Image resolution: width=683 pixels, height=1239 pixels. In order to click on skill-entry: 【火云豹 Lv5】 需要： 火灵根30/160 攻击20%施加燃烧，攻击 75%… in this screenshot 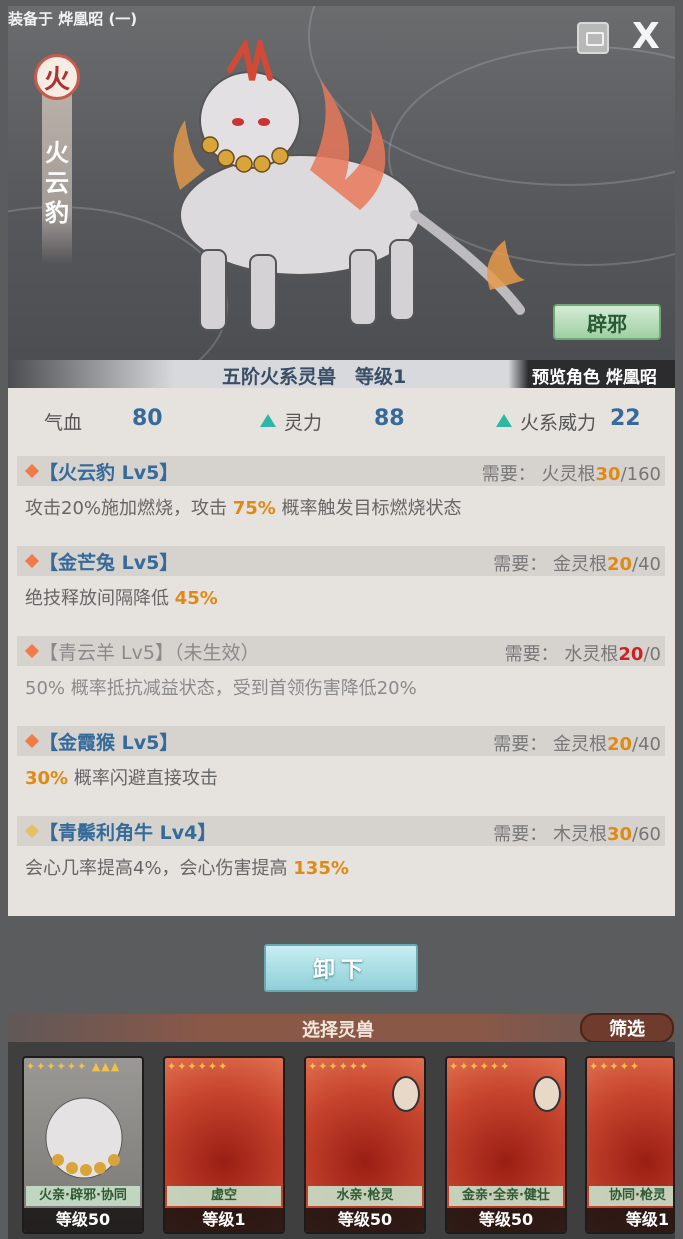, I will do `click(341, 488)`.